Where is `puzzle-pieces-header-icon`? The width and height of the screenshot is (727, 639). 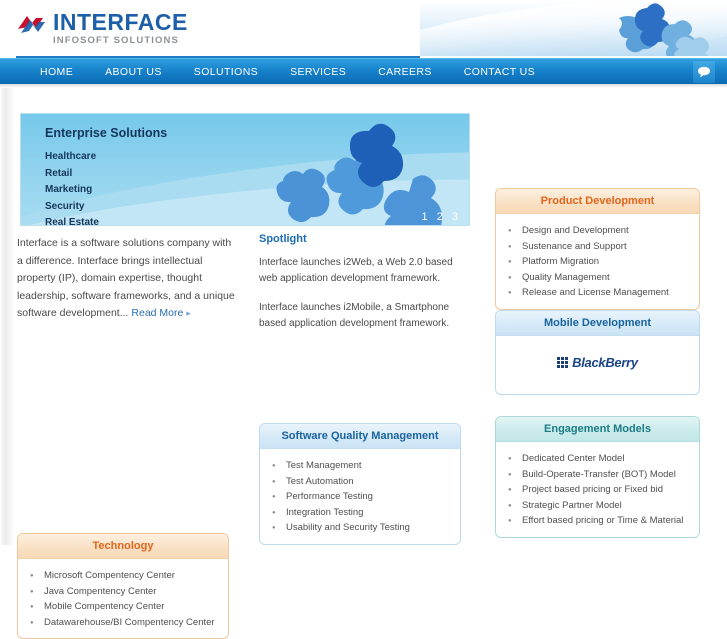 puzzle-pieces-header-icon is located at coordinates (664, 29).